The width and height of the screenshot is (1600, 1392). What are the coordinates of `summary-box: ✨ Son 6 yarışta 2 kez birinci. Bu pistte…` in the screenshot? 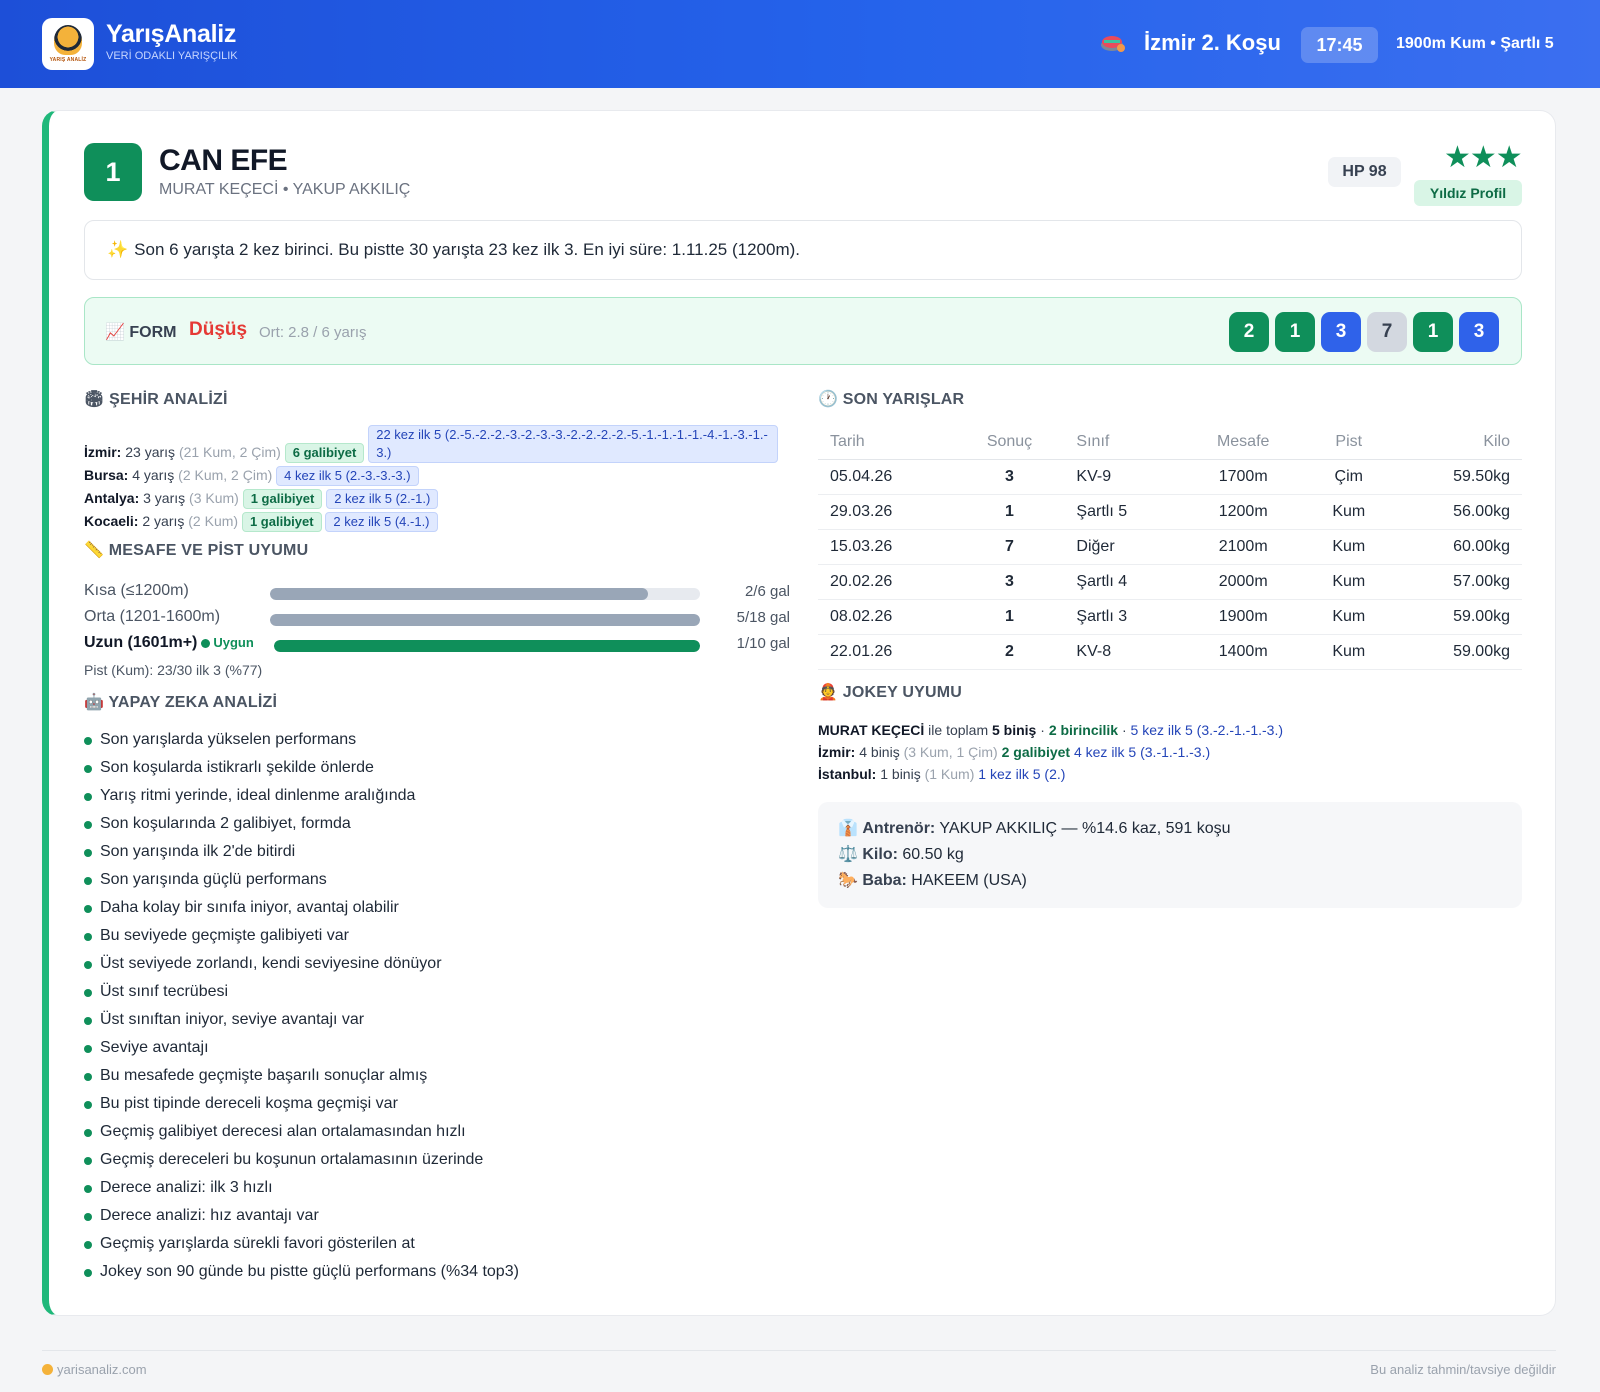 It's located at (803, 250).